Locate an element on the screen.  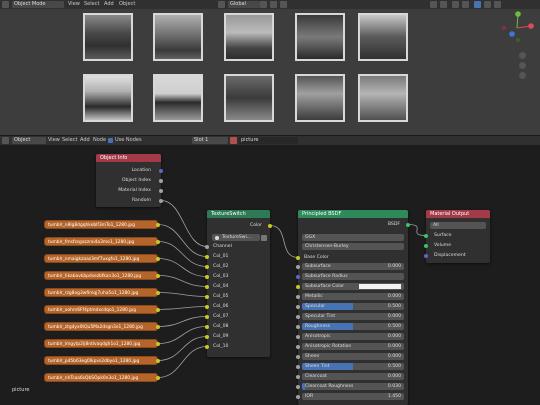
visibility-icon is located at coordinates (433, 4).